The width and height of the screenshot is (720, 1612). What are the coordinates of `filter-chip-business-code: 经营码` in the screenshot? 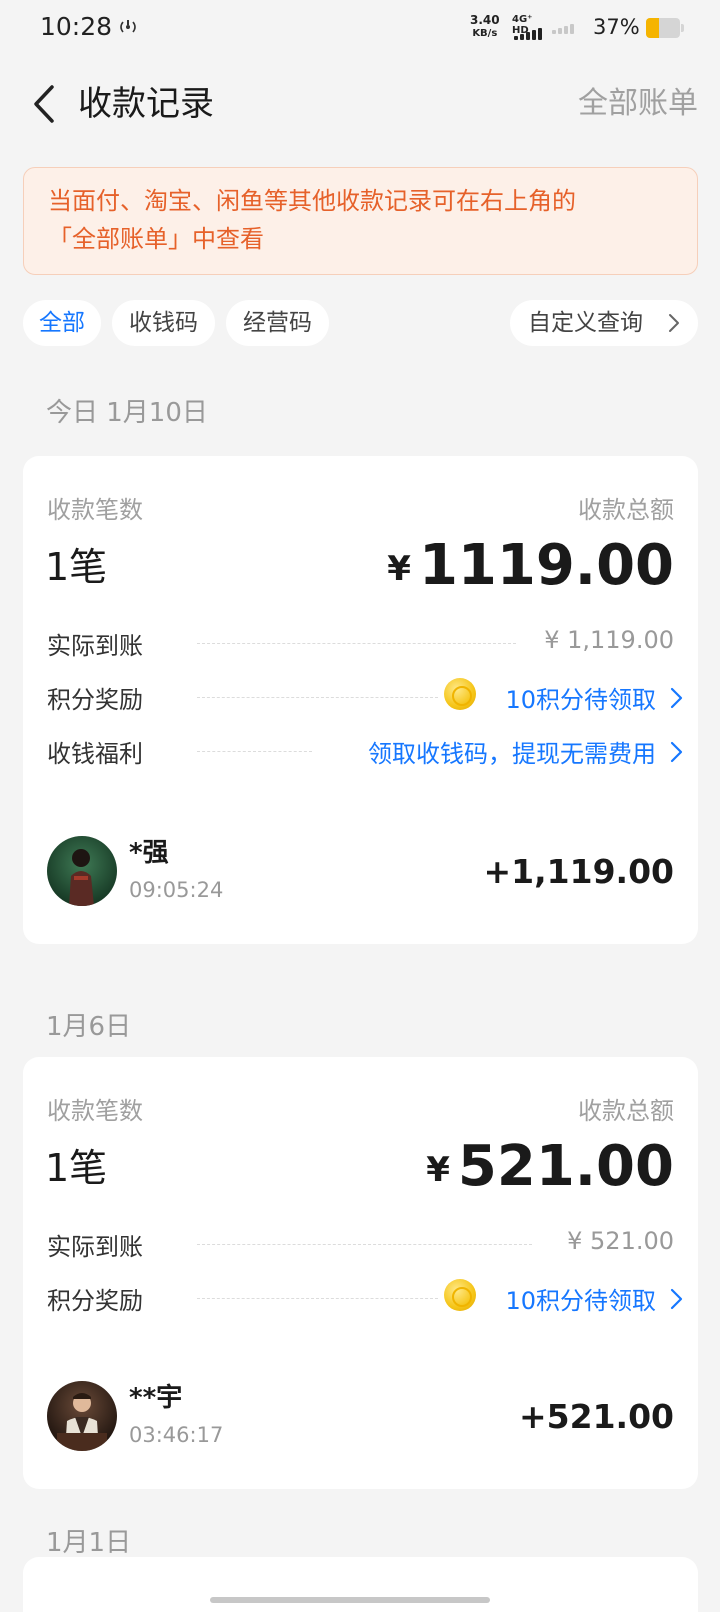 It's located at (277, 323).